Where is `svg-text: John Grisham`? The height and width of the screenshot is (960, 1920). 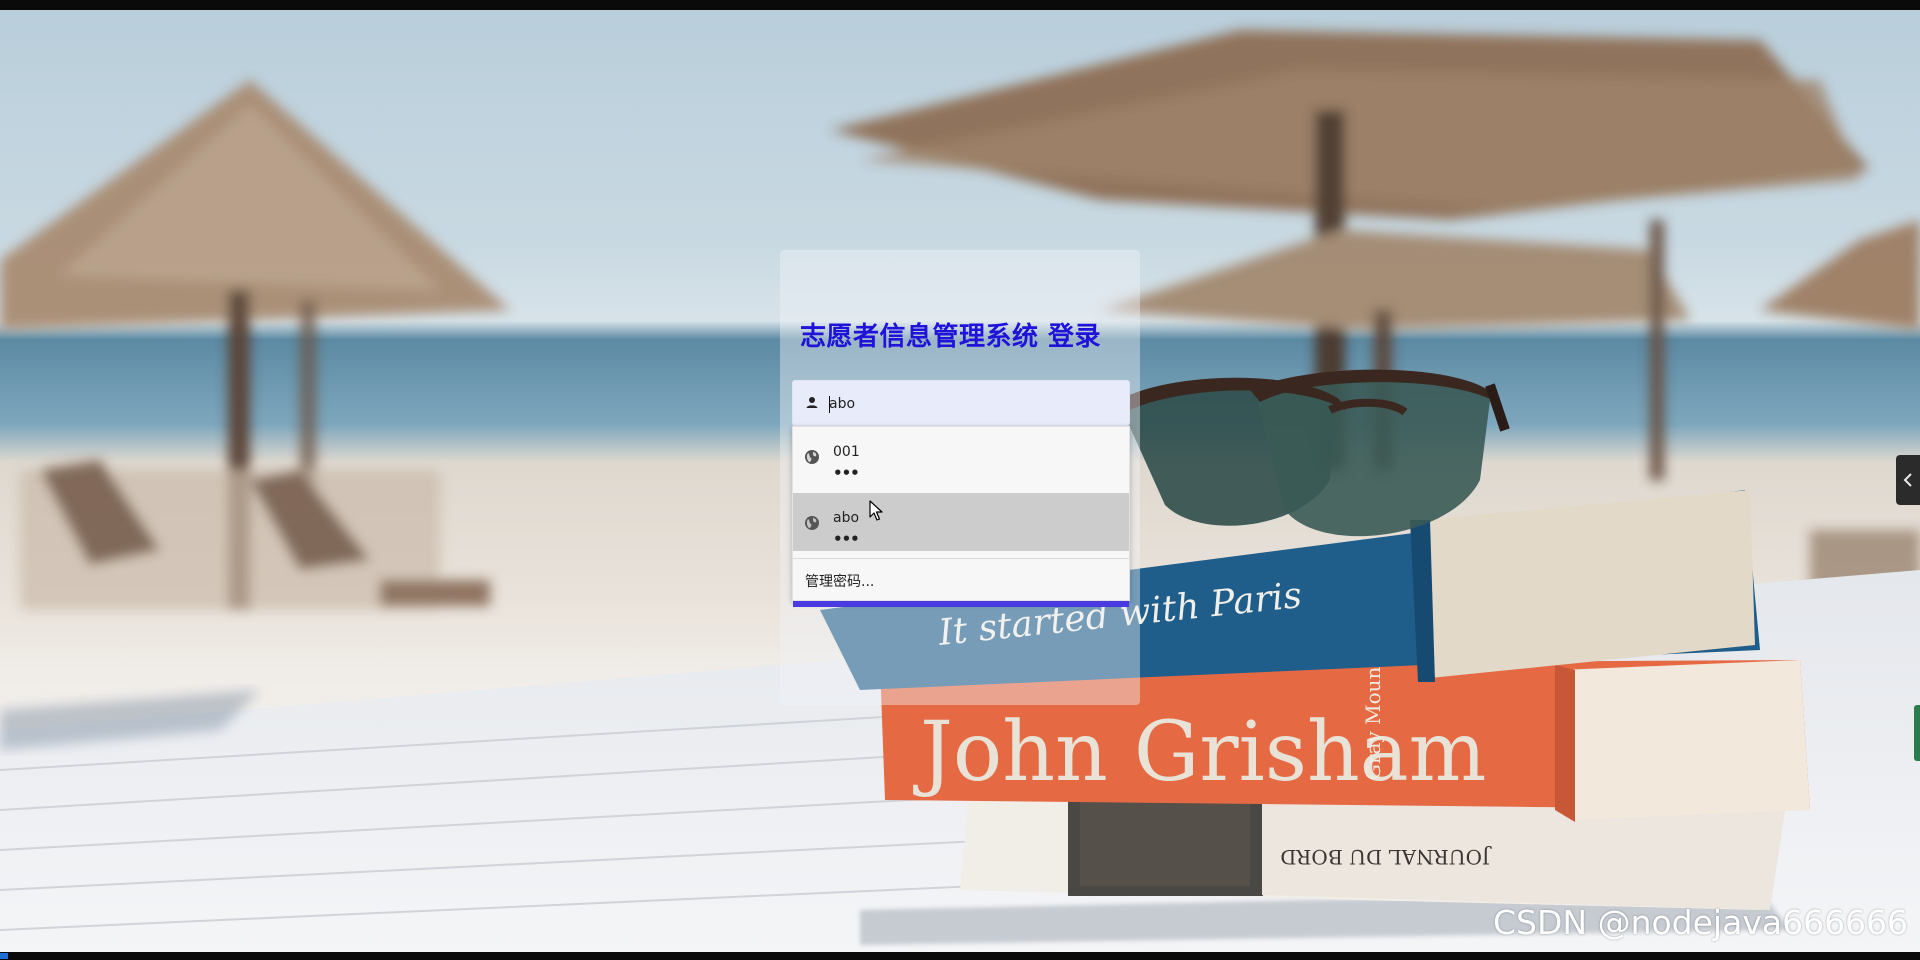
svg-text: John Grisham is located at coordinates (1199, 752).